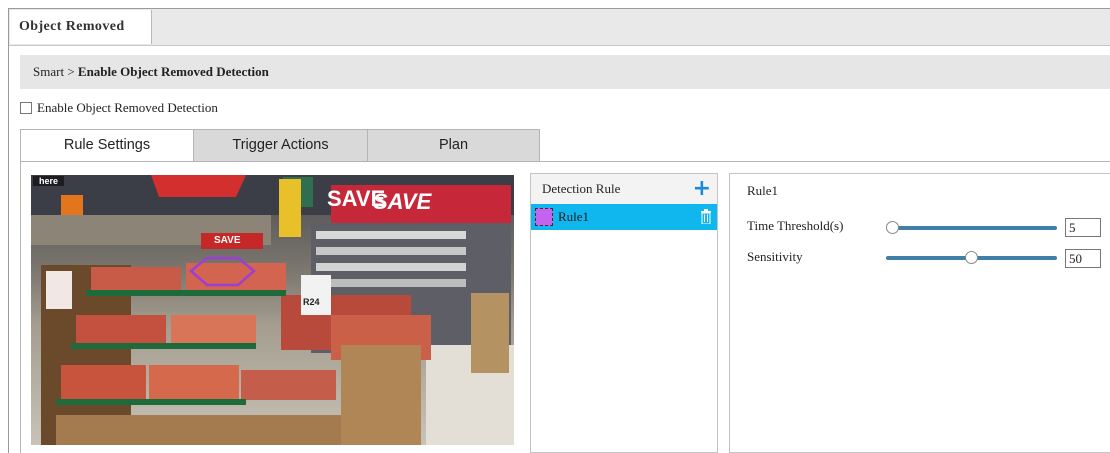  What do you see at coordinates (26, 108) in the screenshot?
I see `enable-detection-checkbox` at bounding box center [26, 108].